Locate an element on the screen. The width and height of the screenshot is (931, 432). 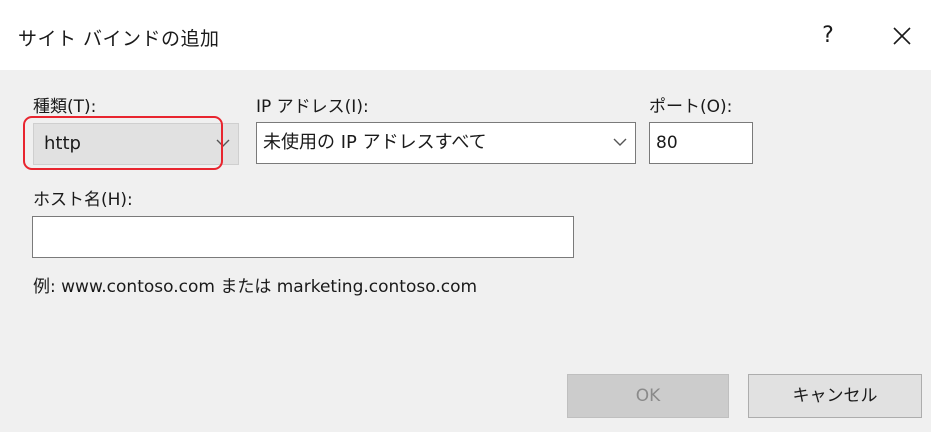
host-name-label: ホスト名(H): is located at coordinates (83, 200).